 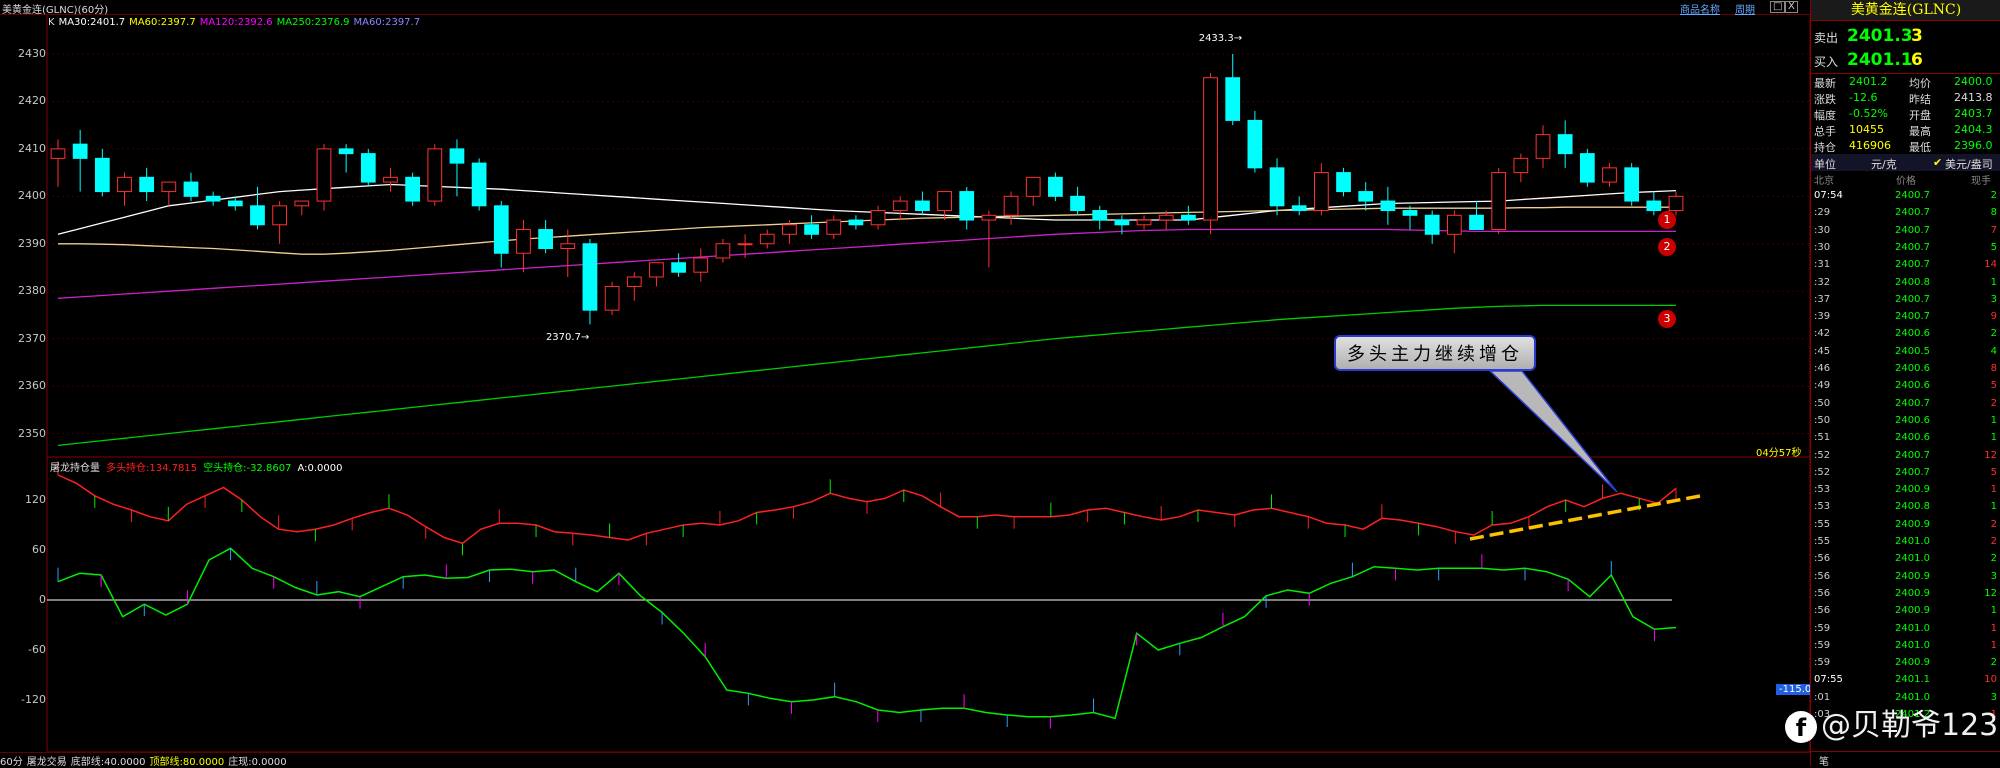 I want to click on bottom-legend-item-0: 60分, so click(x=11, y=762).